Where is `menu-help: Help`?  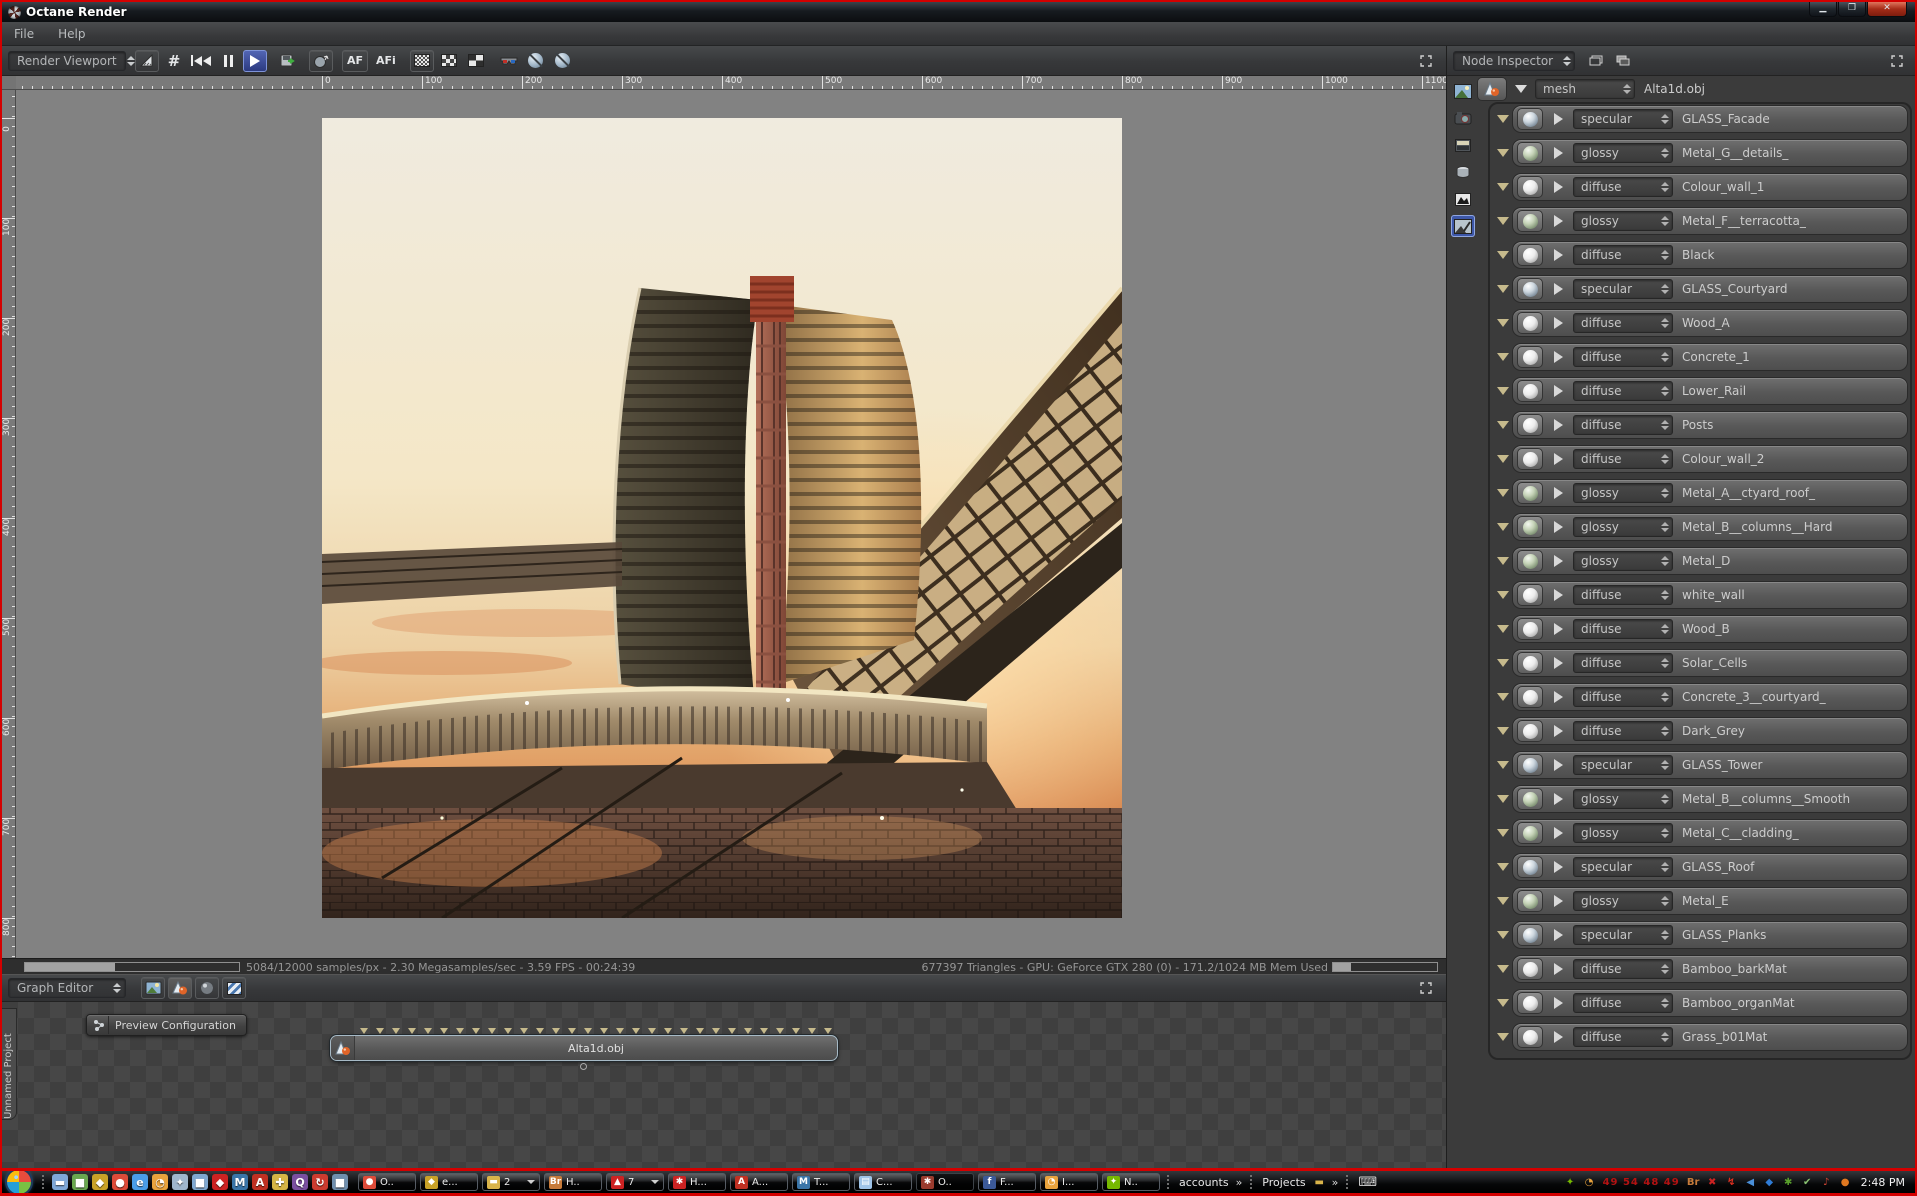
menu-help: Help is located at coordinates (71, 34).